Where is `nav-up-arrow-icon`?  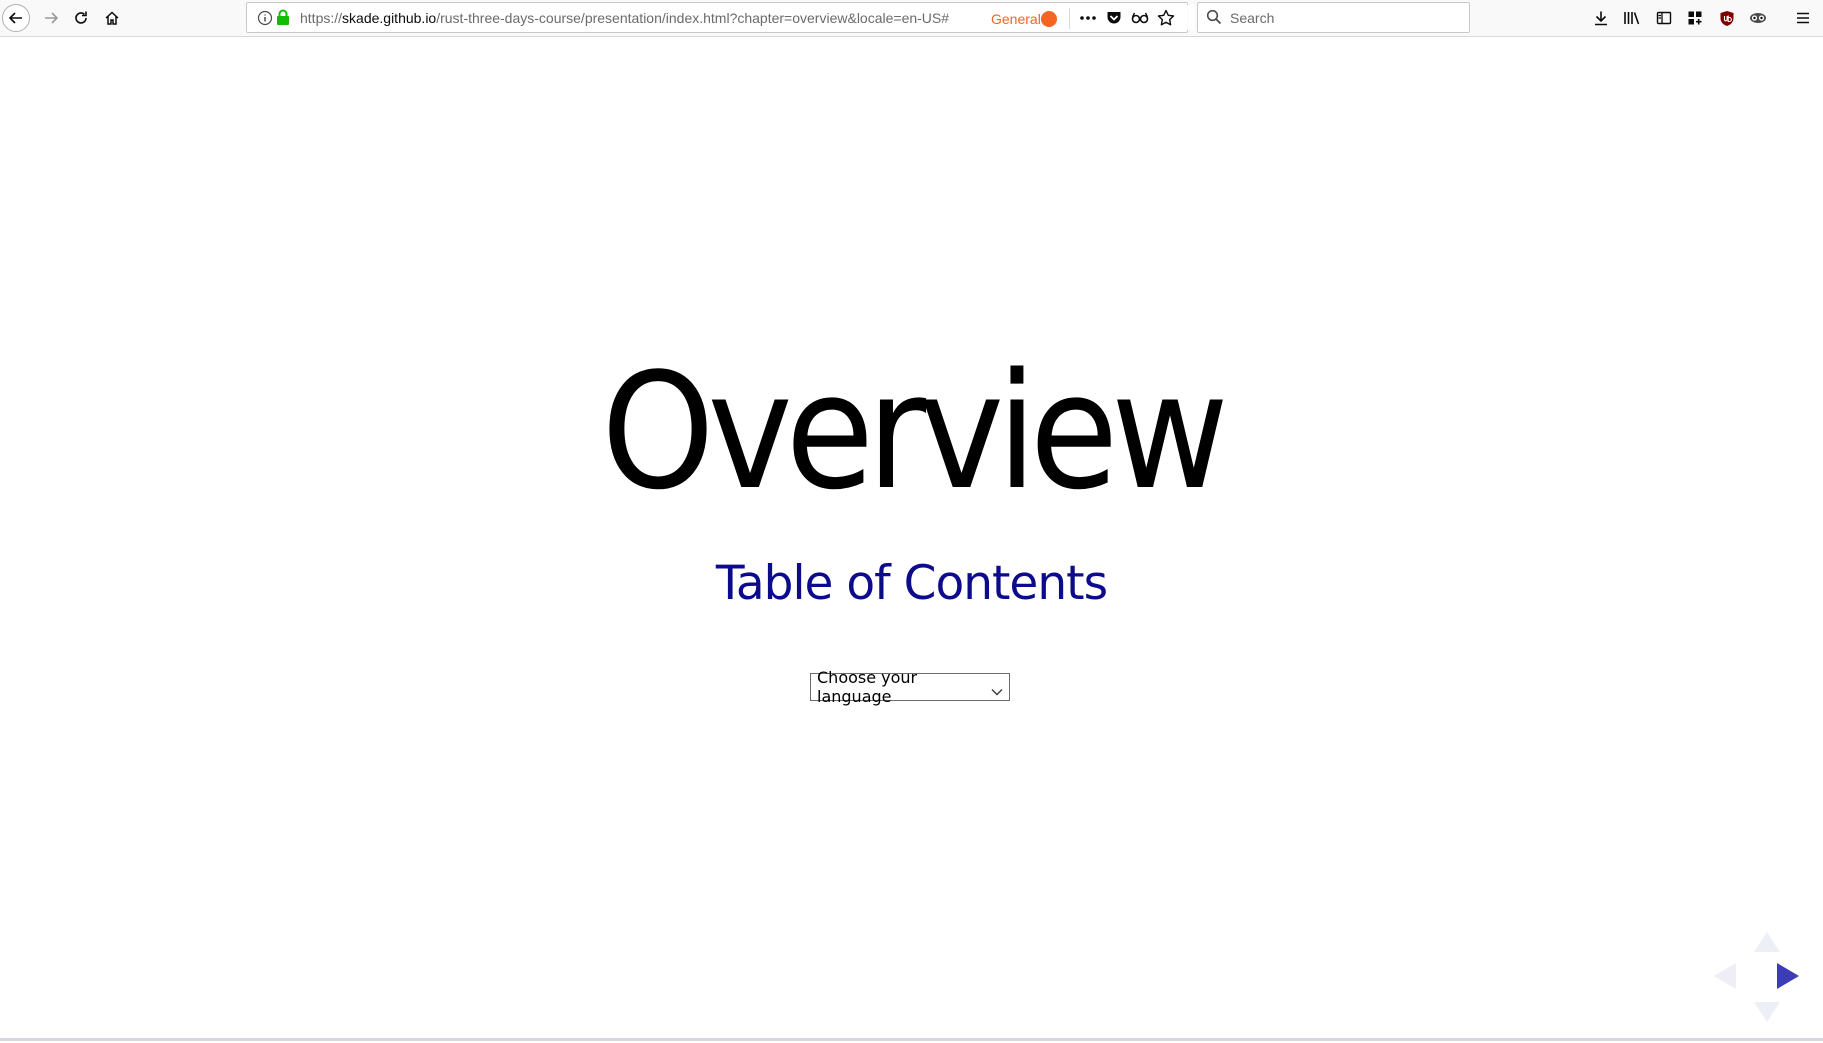 nav-up-arrow-icon is located at coordinates (1767, 942).